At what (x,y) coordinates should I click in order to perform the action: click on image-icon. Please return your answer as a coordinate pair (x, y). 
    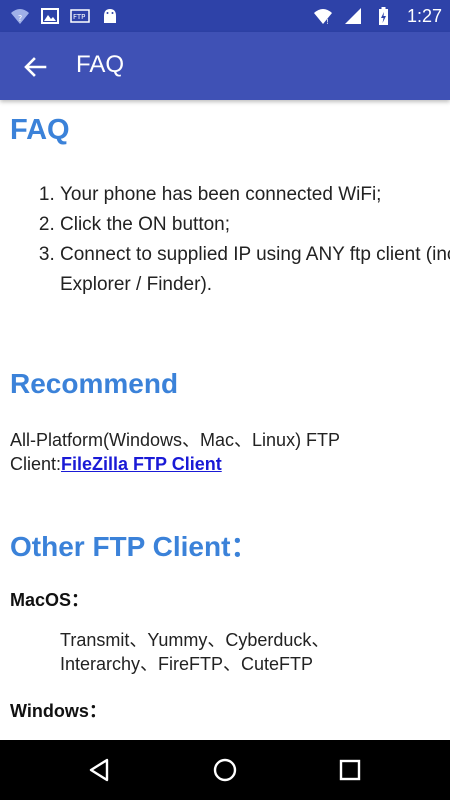
    Looking at the image, I should click on (50, 16).